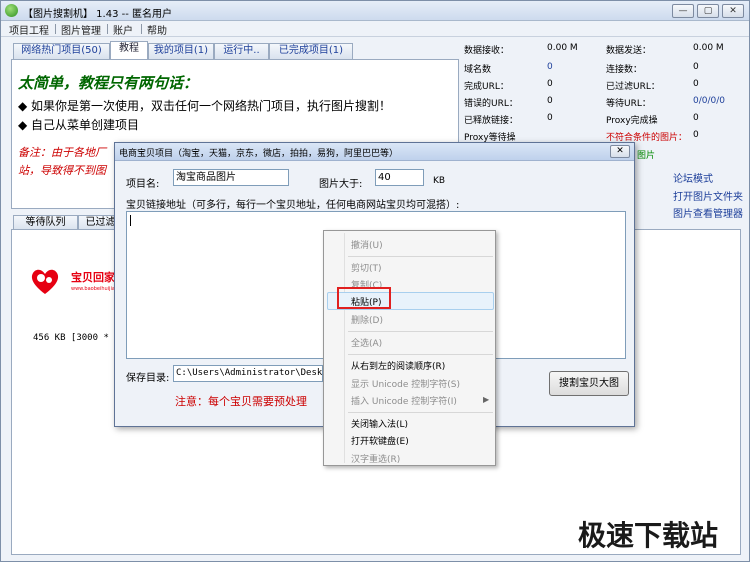 Image resolution: width=750 pixels, height=562 pixels. I want to click on project-name-label: 项目名:, so click(143, 184).